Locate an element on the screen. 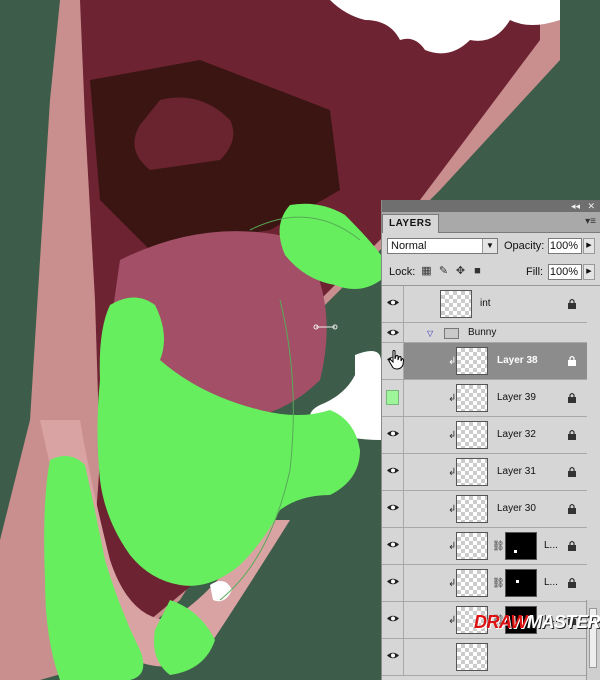  layer-name: Layer 32 is located at coordinates (516, 434).